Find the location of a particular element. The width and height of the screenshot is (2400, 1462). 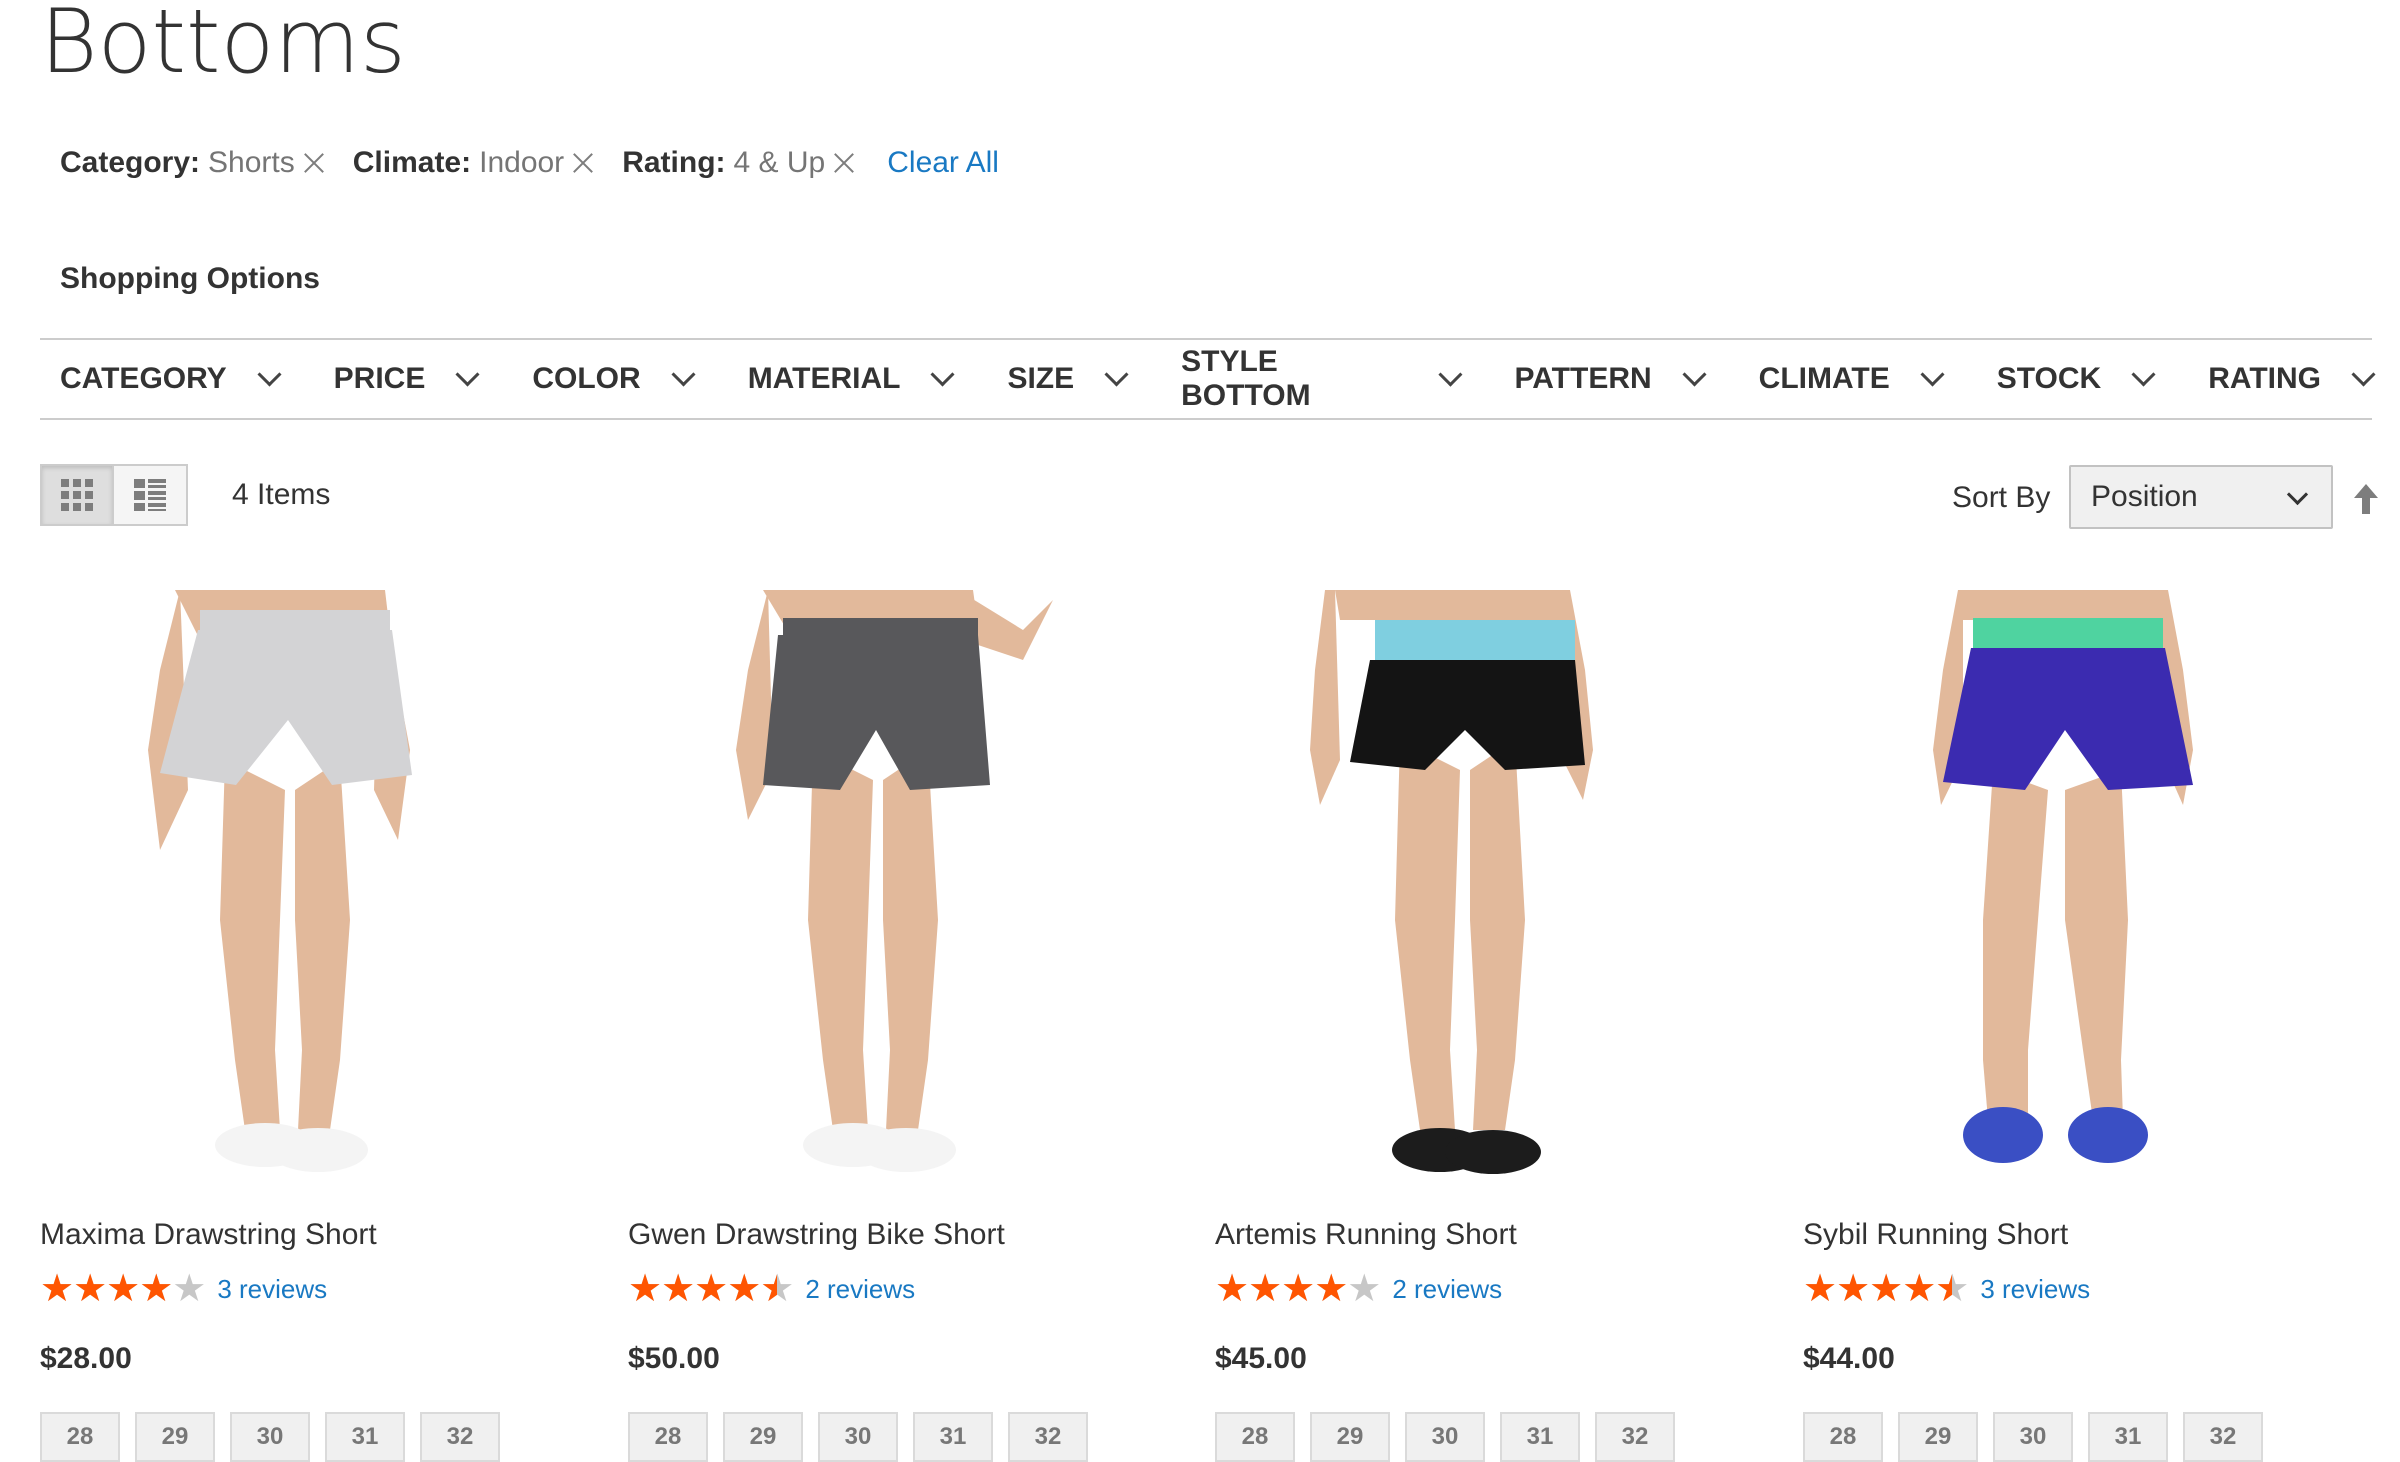

filter-tab-category: Category is located at coordinates (161, 378).